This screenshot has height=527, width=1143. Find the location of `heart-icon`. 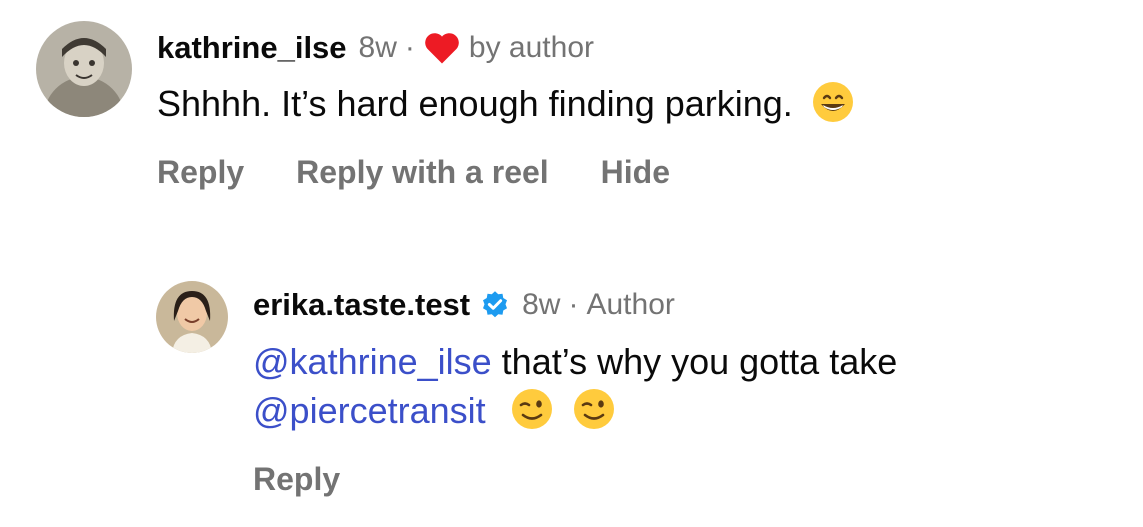

heart-icon is located at coordinates (442, 48).